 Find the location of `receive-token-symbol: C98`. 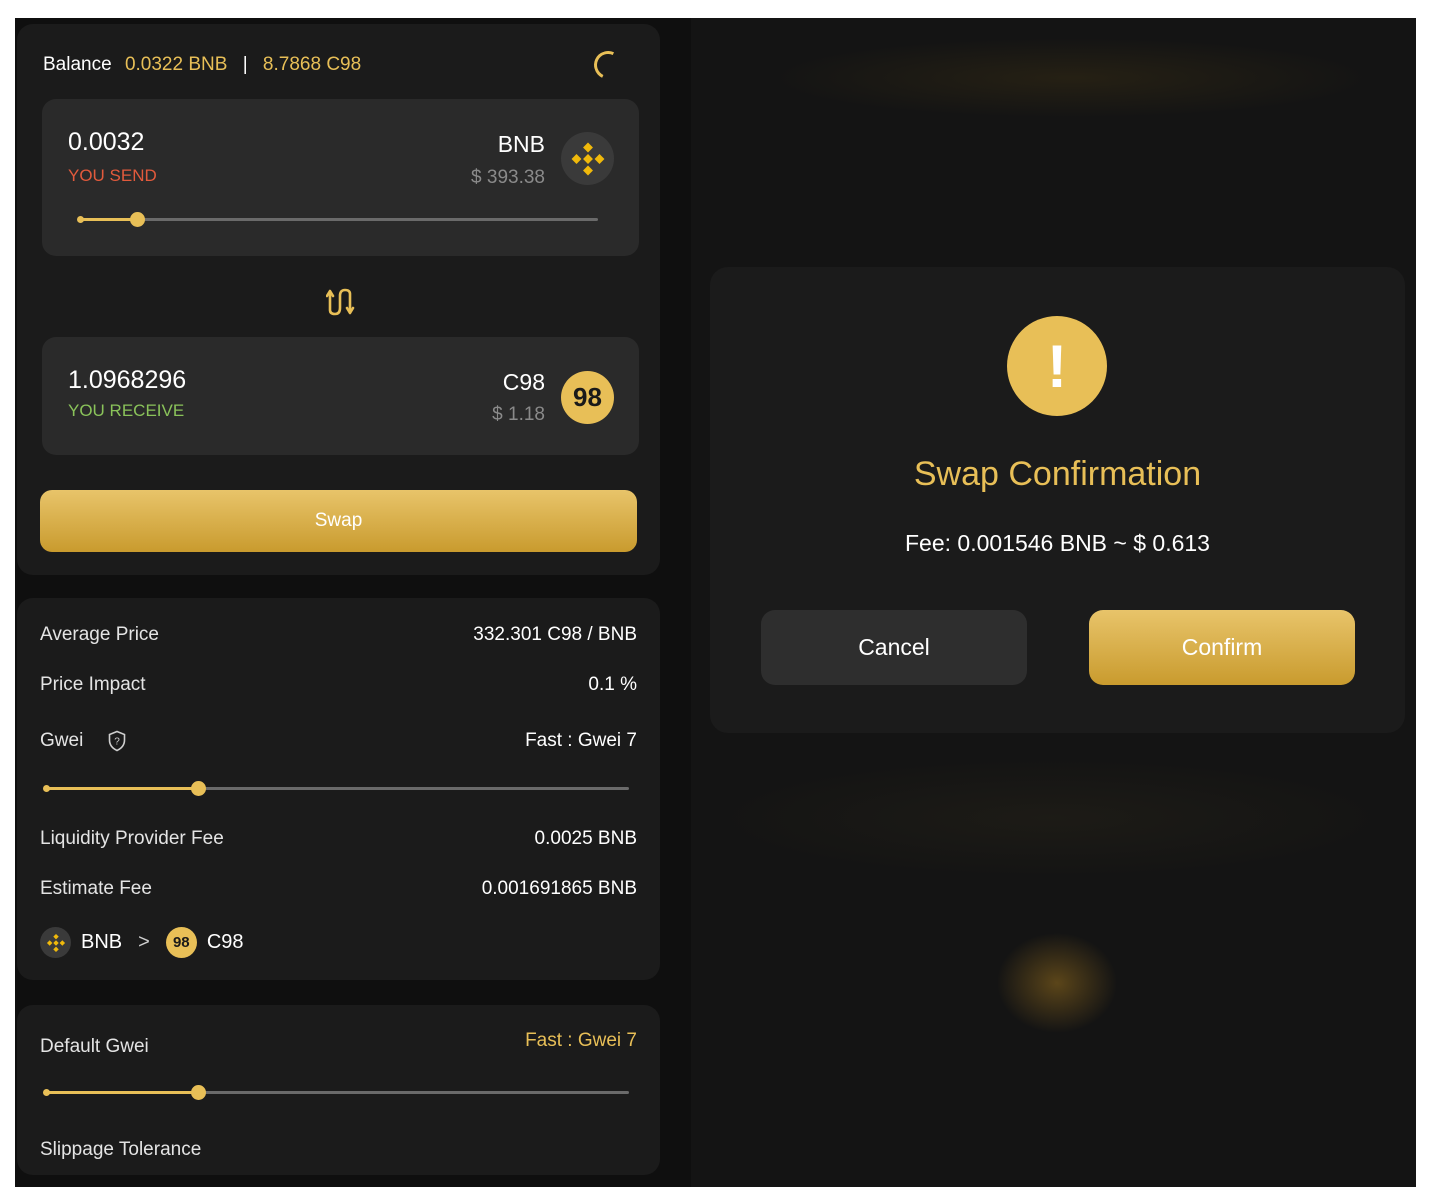

receive-token-symbol: C98 is located at coordinates (524, 382).